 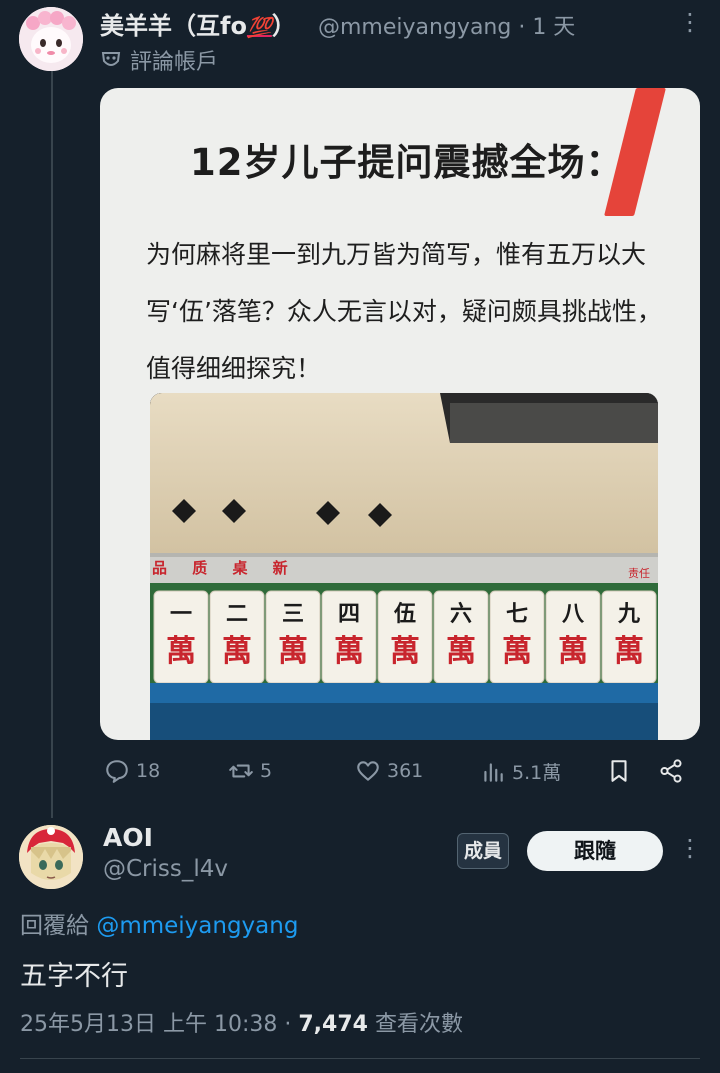 What do you see at coordinates (165, 869) in the screenshot?
I see `replier-handle: @Criss_l4v` at bounding box center [165, 869].